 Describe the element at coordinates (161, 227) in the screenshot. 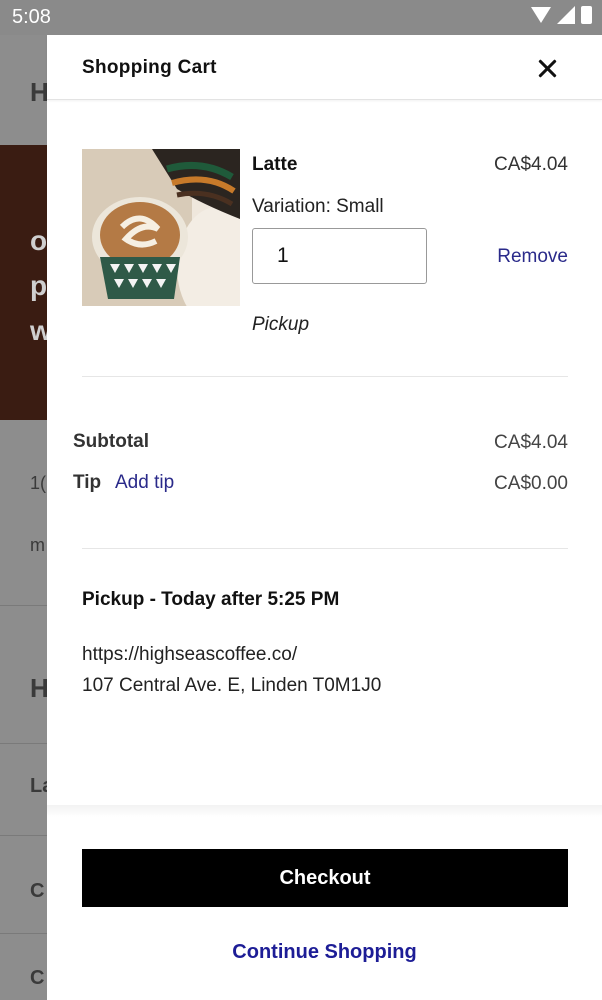

I see `product-image` at that location.